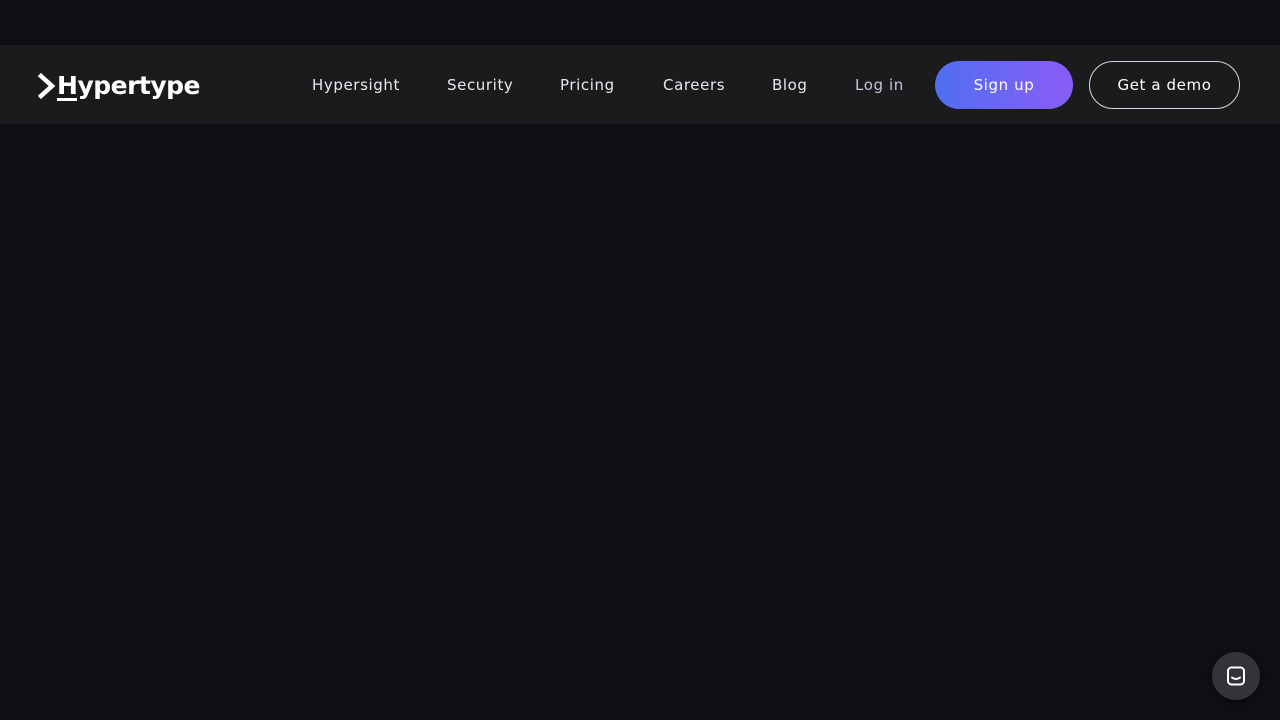  I want to click on signup-button: Sign up, so click(1004, 85).